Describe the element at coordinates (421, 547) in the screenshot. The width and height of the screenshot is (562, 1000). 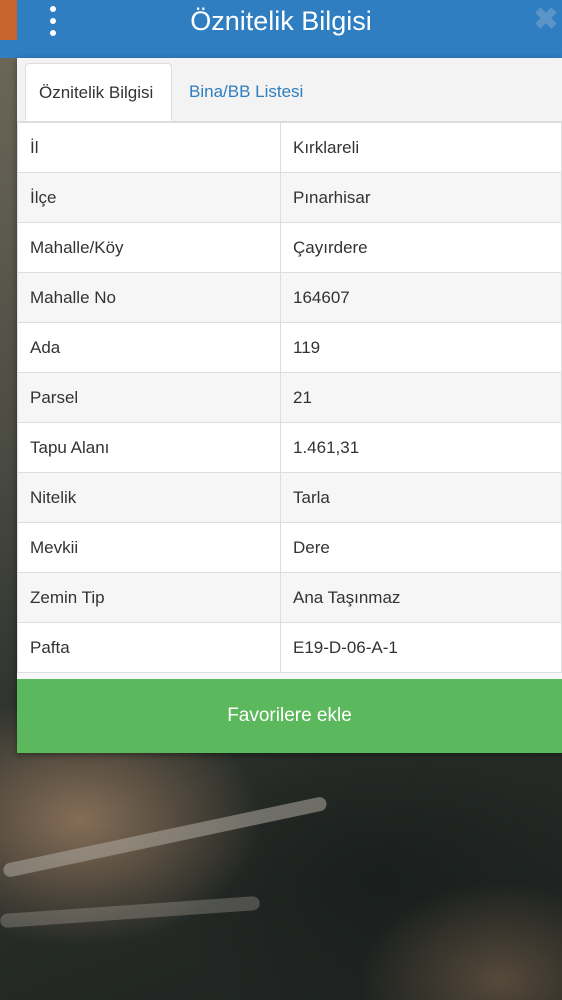
I see `attribute-value: Dere` at that location.